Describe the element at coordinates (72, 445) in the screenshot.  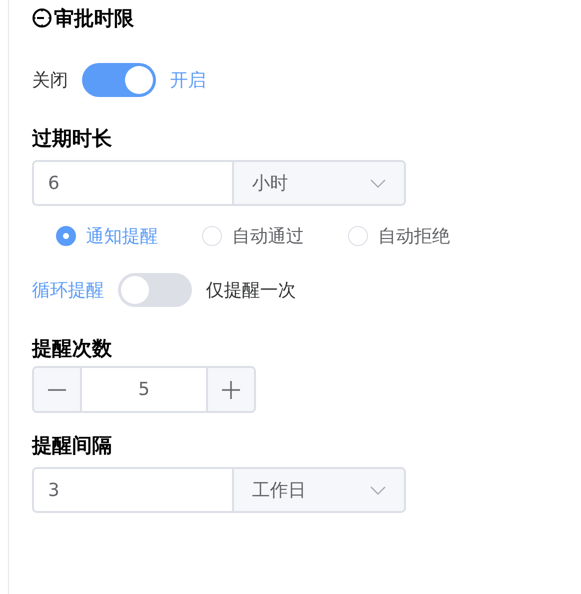
I see `field-label: 提醒间隔` at that location.